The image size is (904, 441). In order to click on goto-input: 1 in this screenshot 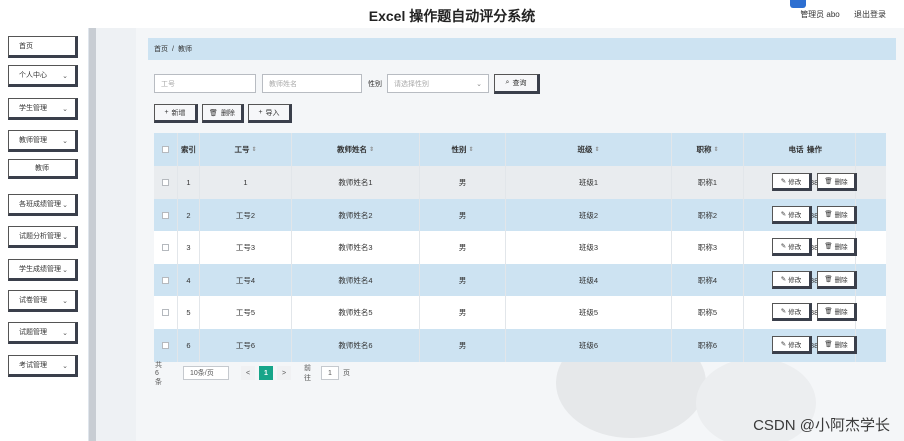, I will do `click(330, 373)`.